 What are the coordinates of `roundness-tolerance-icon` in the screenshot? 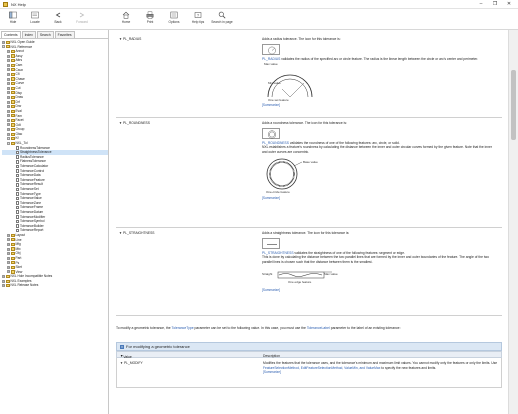 It's located at (271, 133).